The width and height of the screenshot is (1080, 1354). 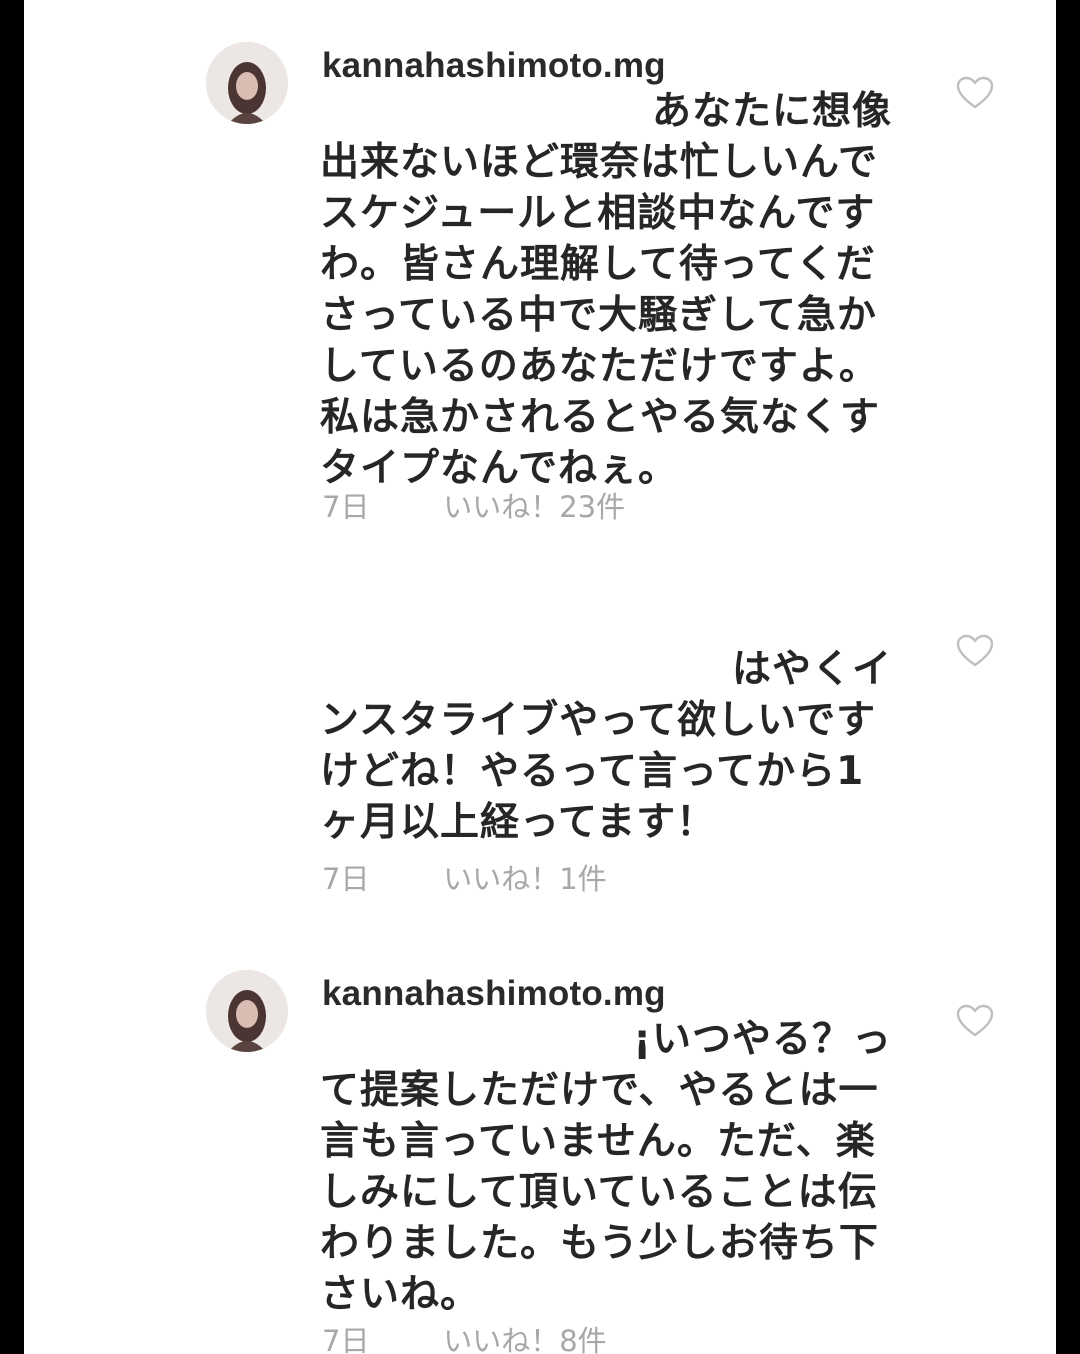 I want to click on comment-line: ヶ月以上経ってます！, so click(x=518, y=822).